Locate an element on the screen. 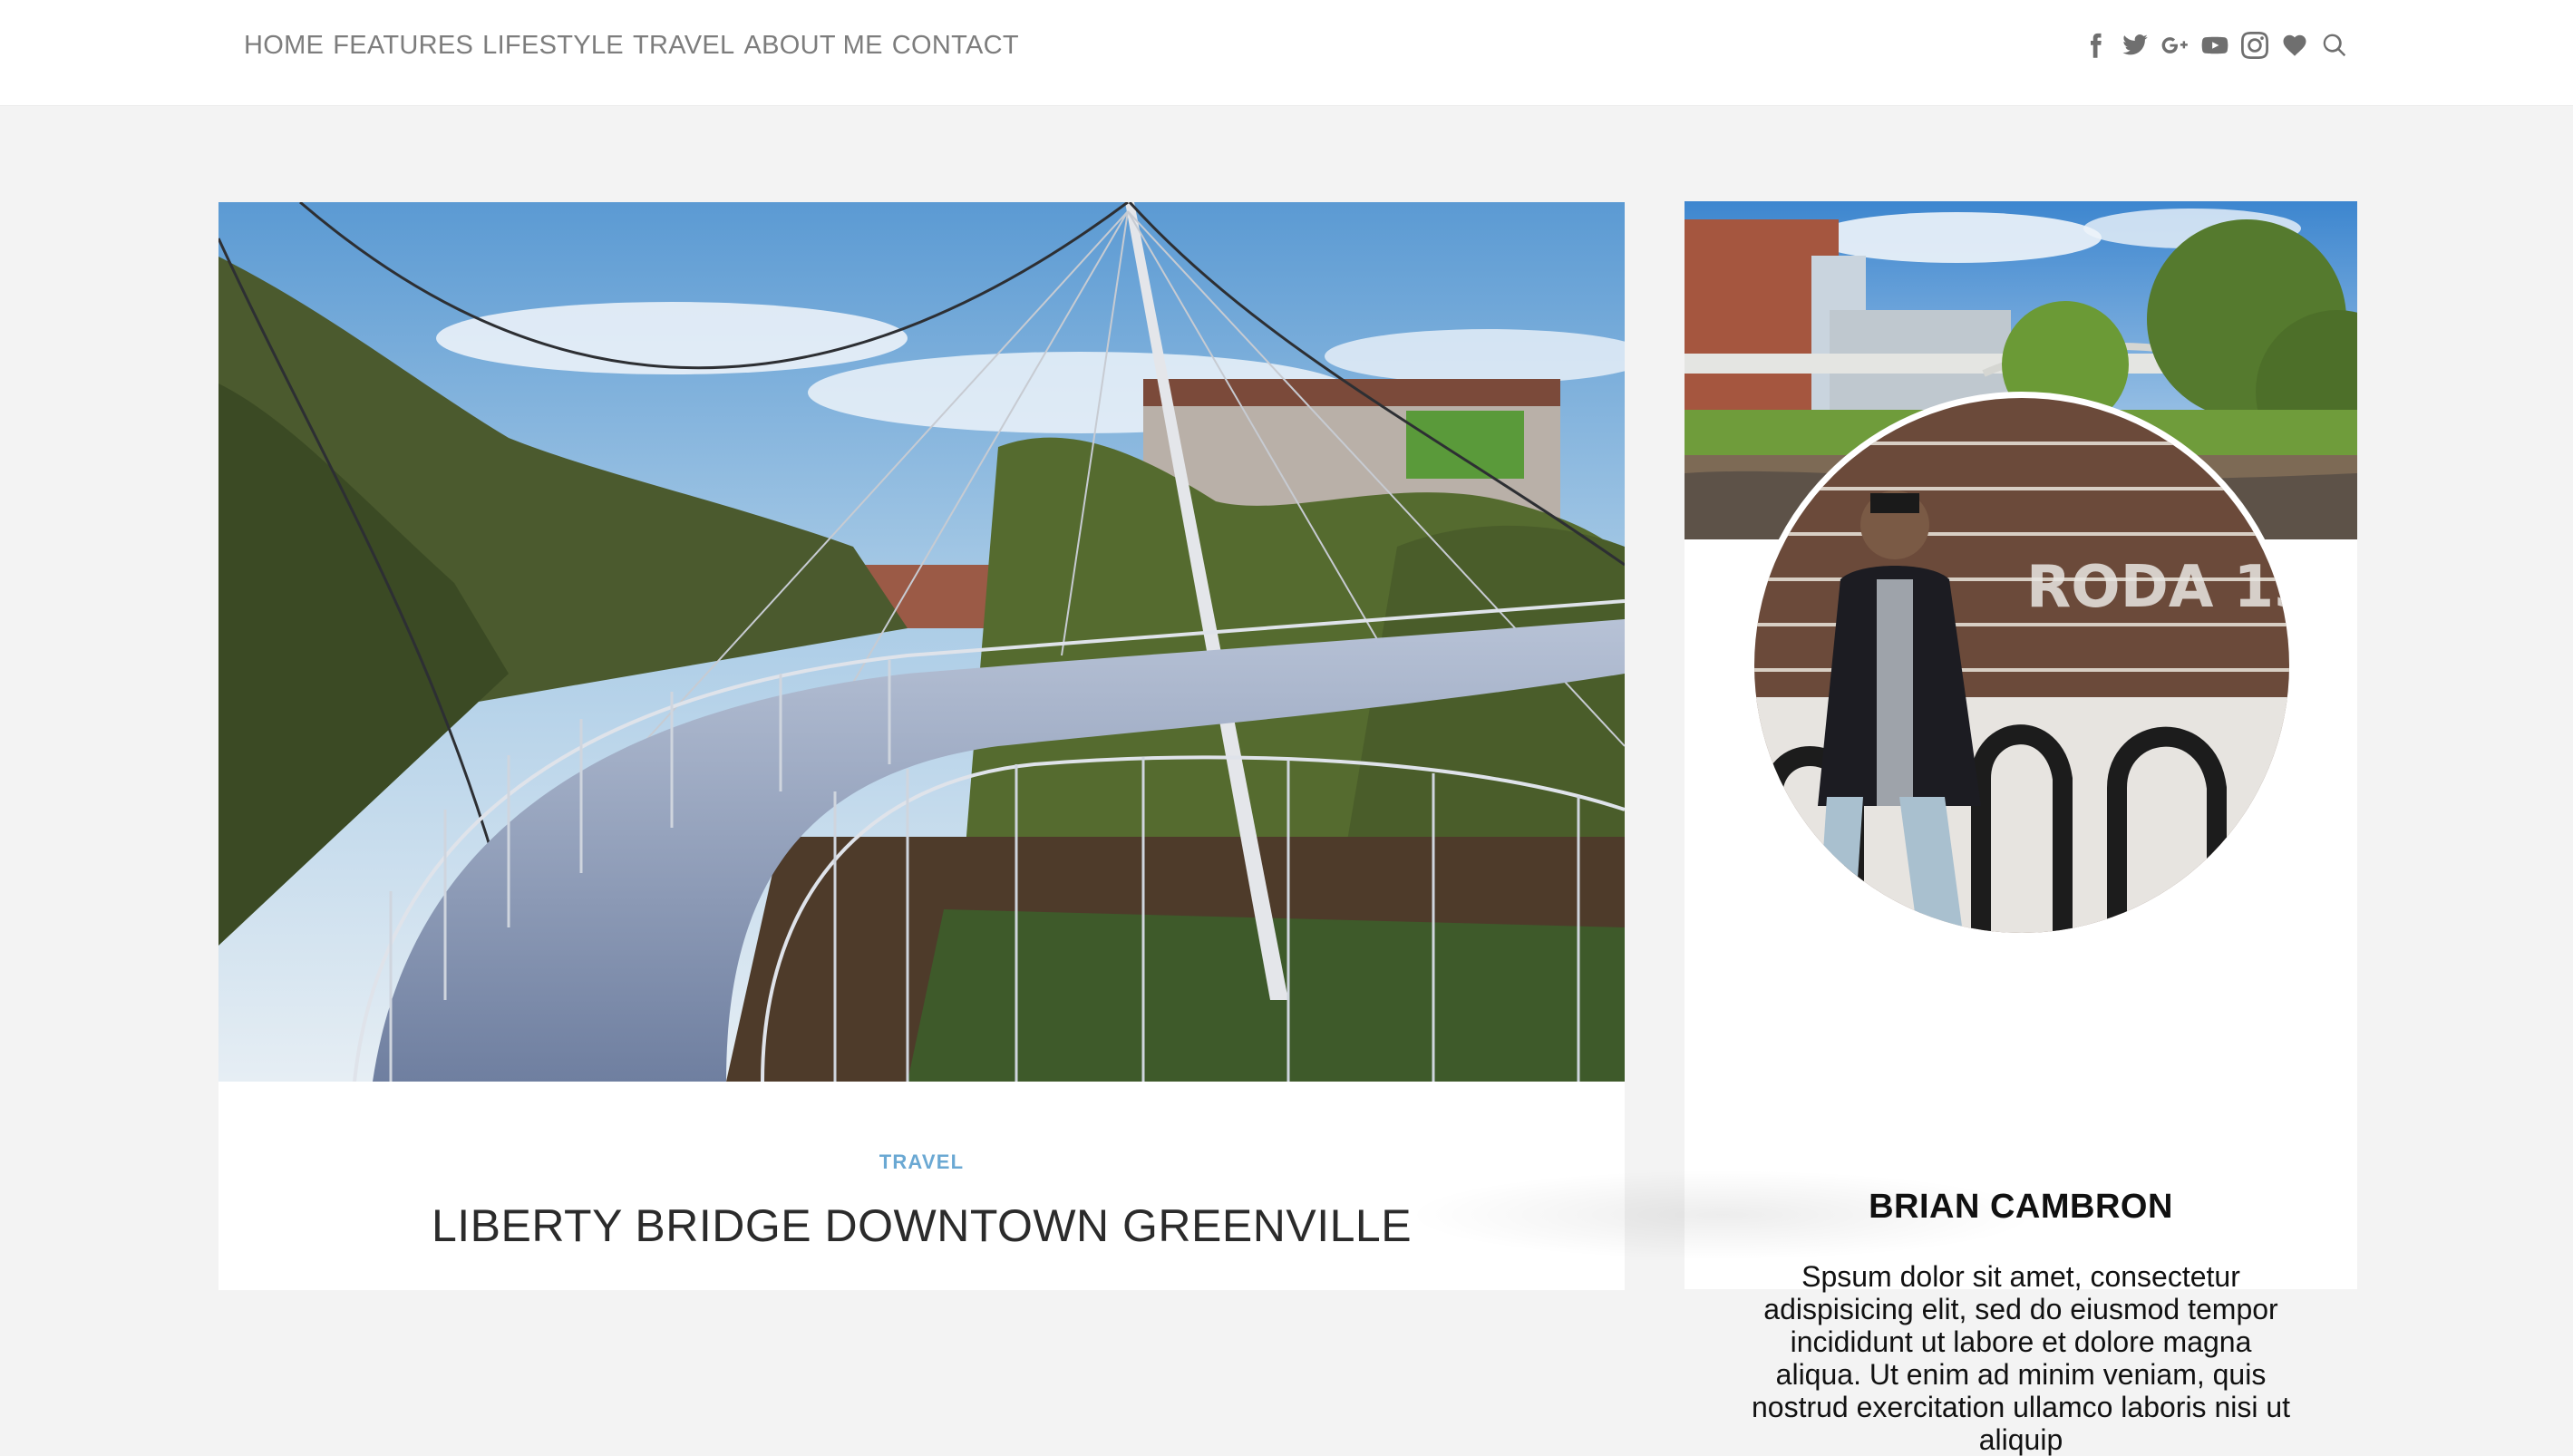 The height and width of the screenshot is (1456, 2573). social-links is located at coordinates (2215, 45).